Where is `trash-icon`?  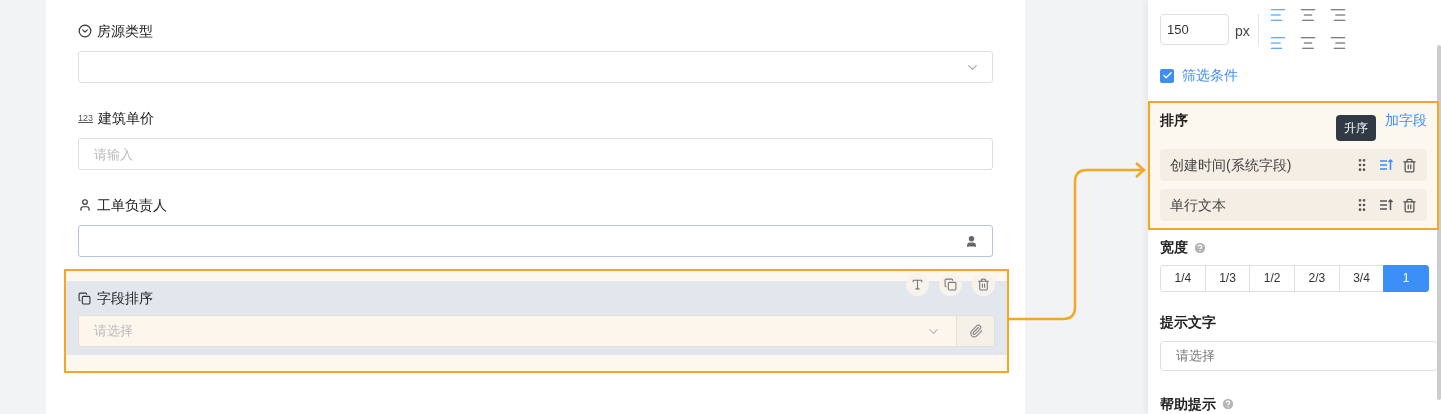 trash-icon is located at coordinates (983, 284).